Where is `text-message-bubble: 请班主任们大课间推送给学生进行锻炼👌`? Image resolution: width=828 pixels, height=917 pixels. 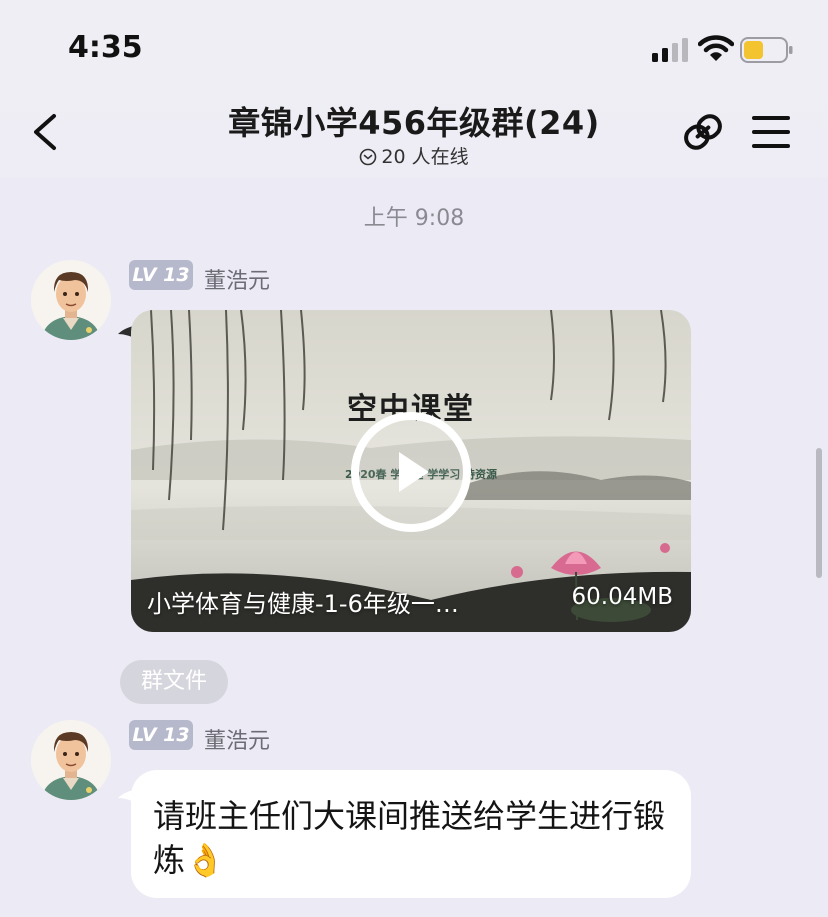
text-message-bubble: 请班主任们大课间推送给学生进行锻炼👌 is located at coordinates (411, 834).